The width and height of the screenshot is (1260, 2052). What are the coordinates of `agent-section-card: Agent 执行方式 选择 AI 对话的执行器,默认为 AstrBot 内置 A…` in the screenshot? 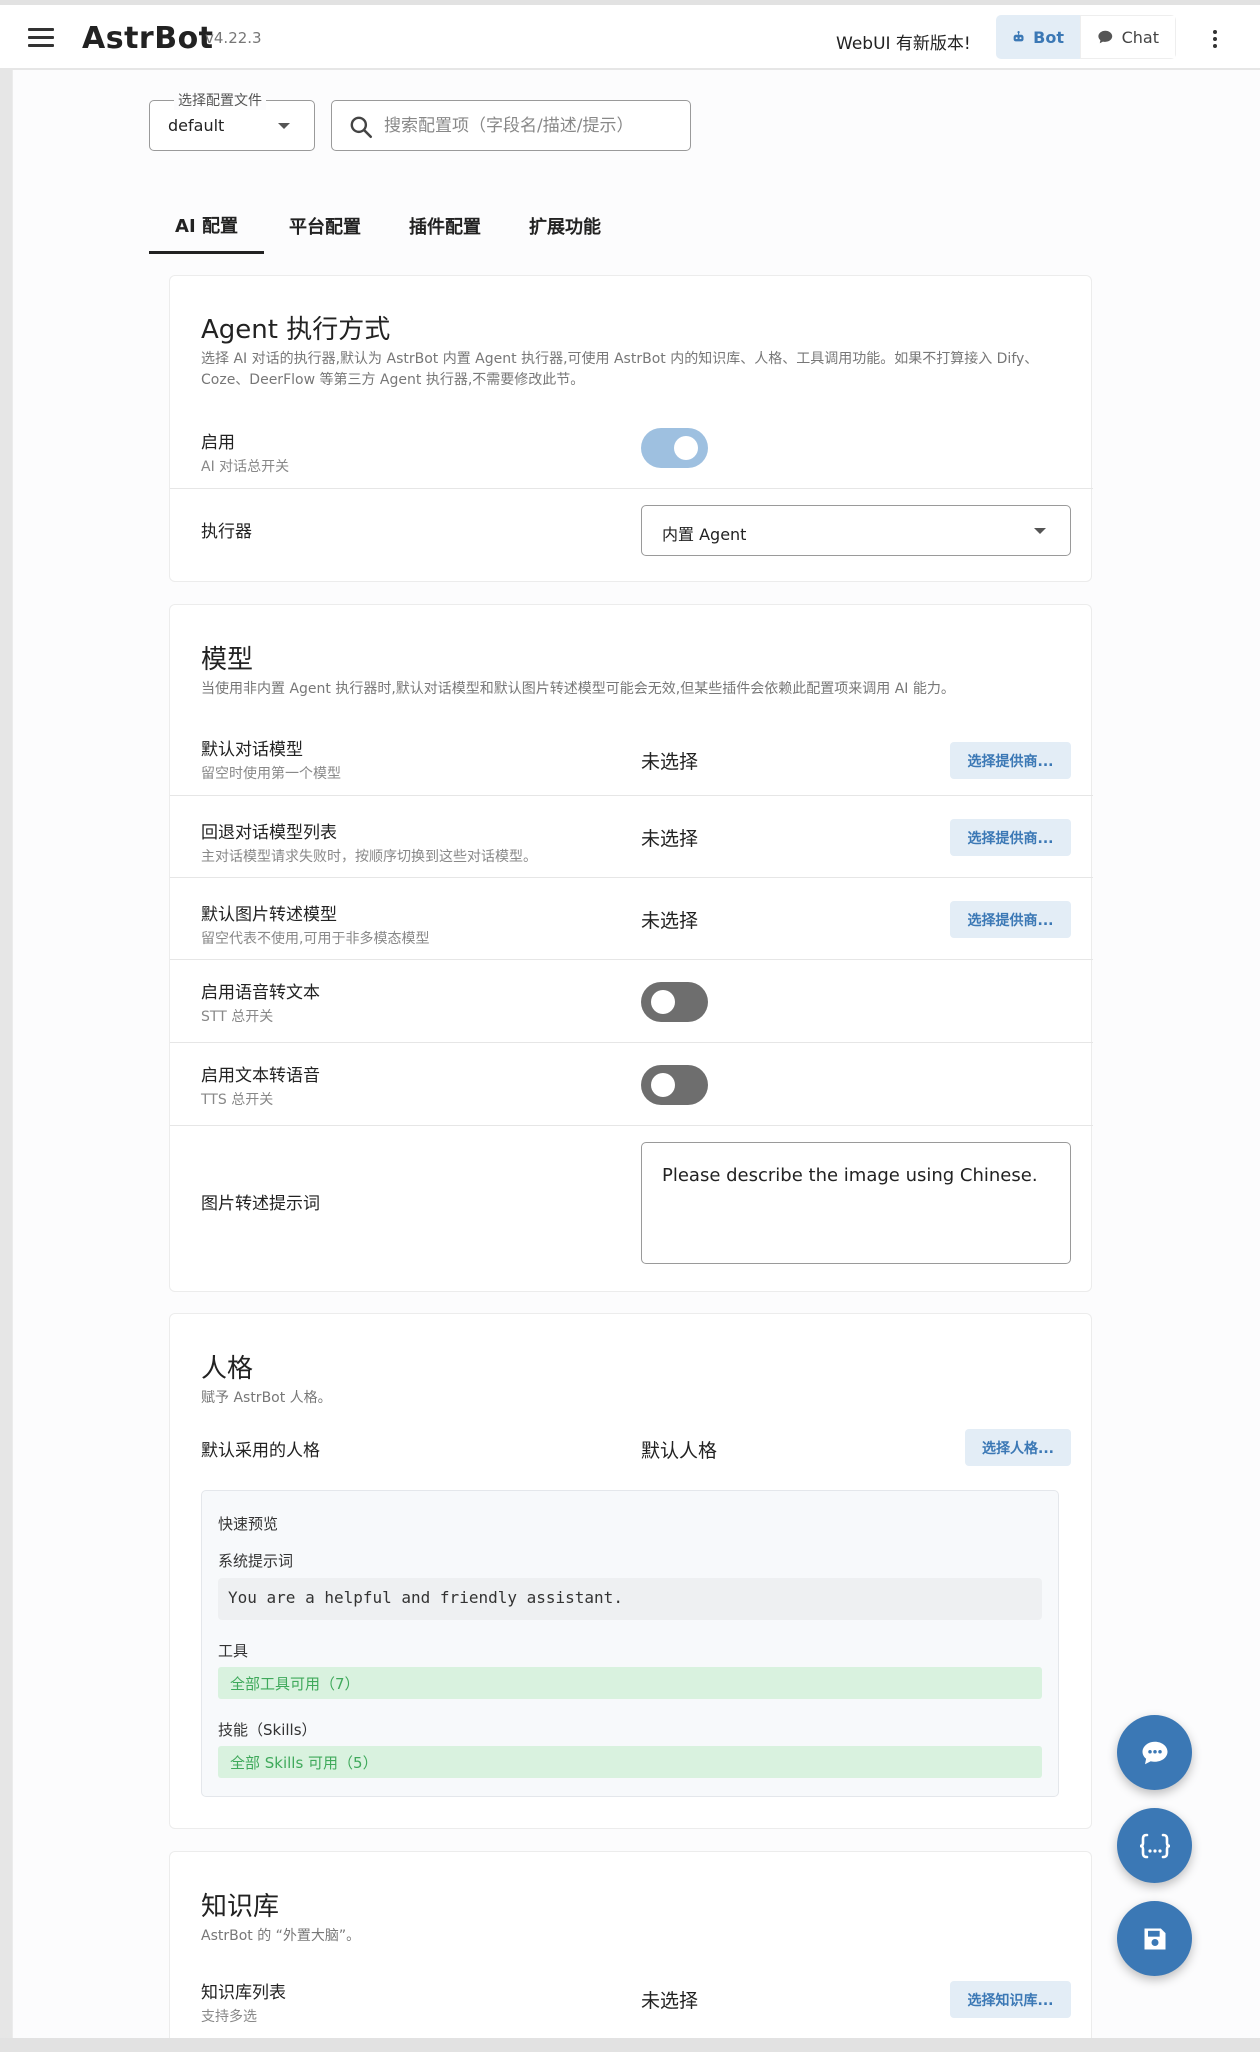 It's located at (631, 428).